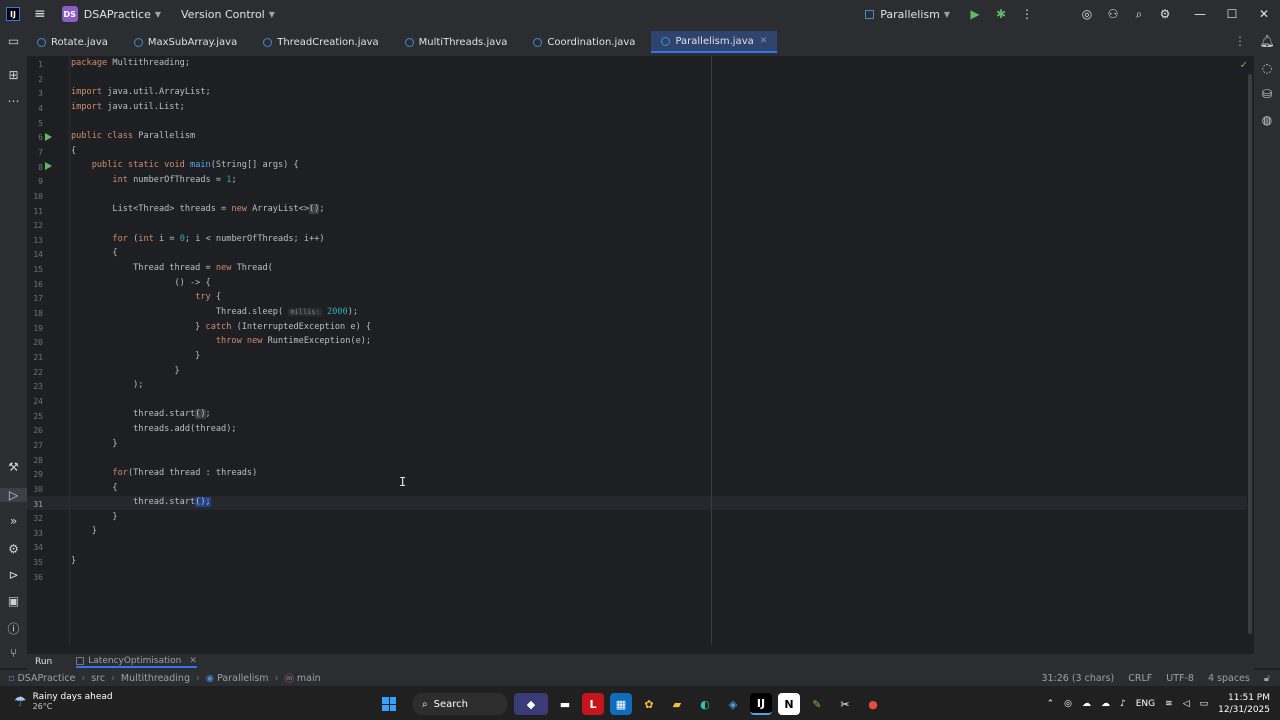  Describe the element at coordinates (1240, 41) in the screenshot. I see `tabs-overflow-icon: ⋮` at that location.